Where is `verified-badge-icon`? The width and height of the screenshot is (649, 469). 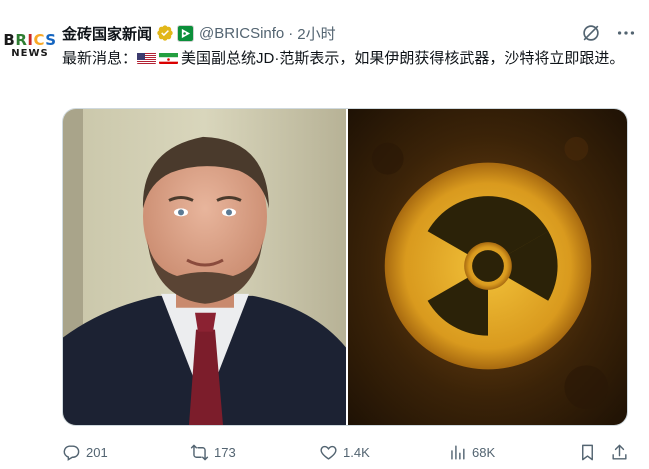
verified-badge-icon is located at coordinates (165, 33).